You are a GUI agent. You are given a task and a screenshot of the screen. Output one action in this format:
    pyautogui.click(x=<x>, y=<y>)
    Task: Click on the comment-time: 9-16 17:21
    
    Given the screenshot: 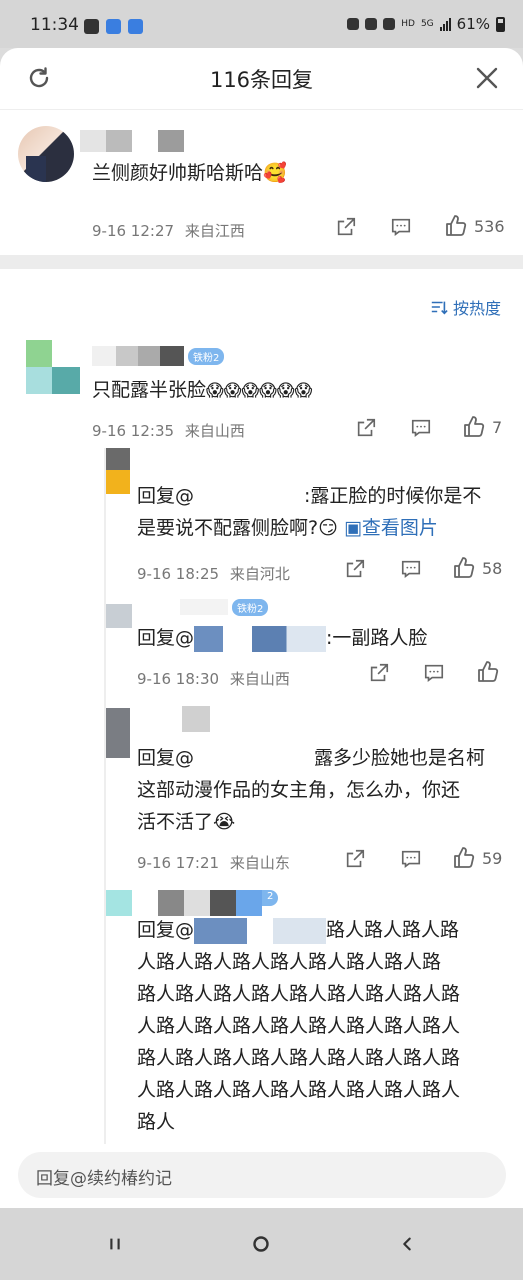 What is the action you would take?
    pyautogui.click(x=178, y=863)
    